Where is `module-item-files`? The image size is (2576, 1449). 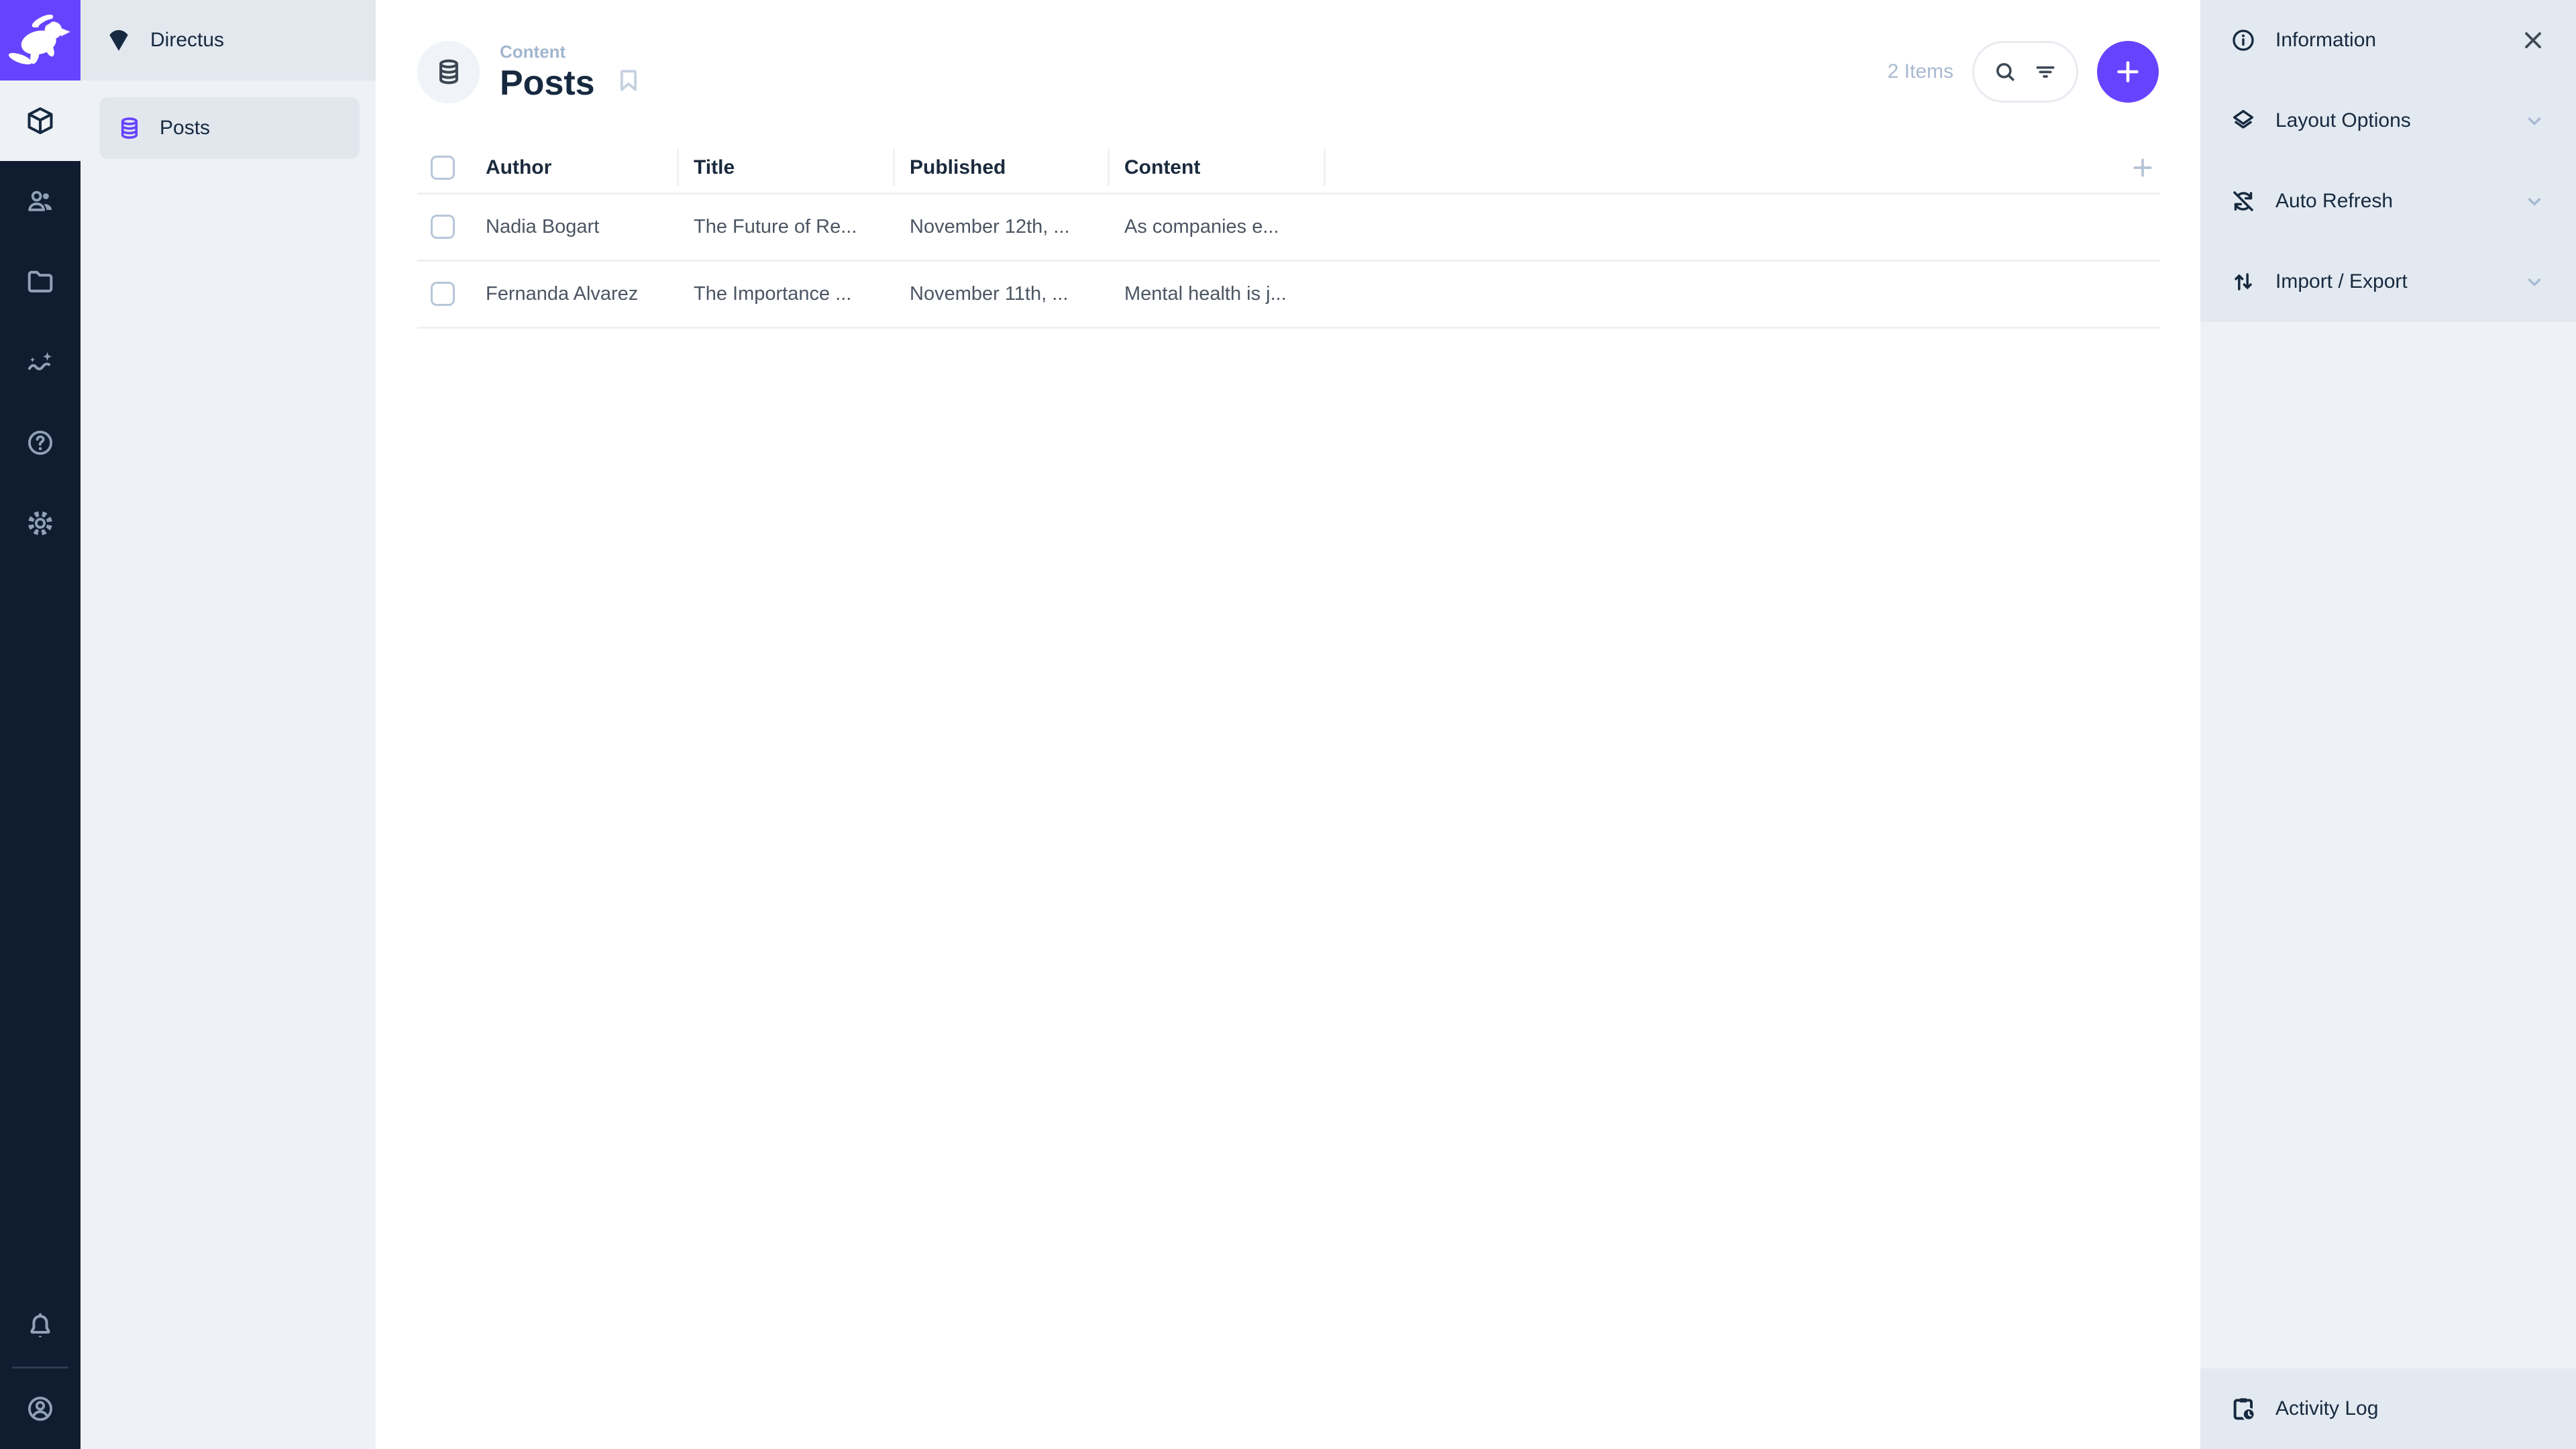 module-item-files is located at coordinates (40, 281).